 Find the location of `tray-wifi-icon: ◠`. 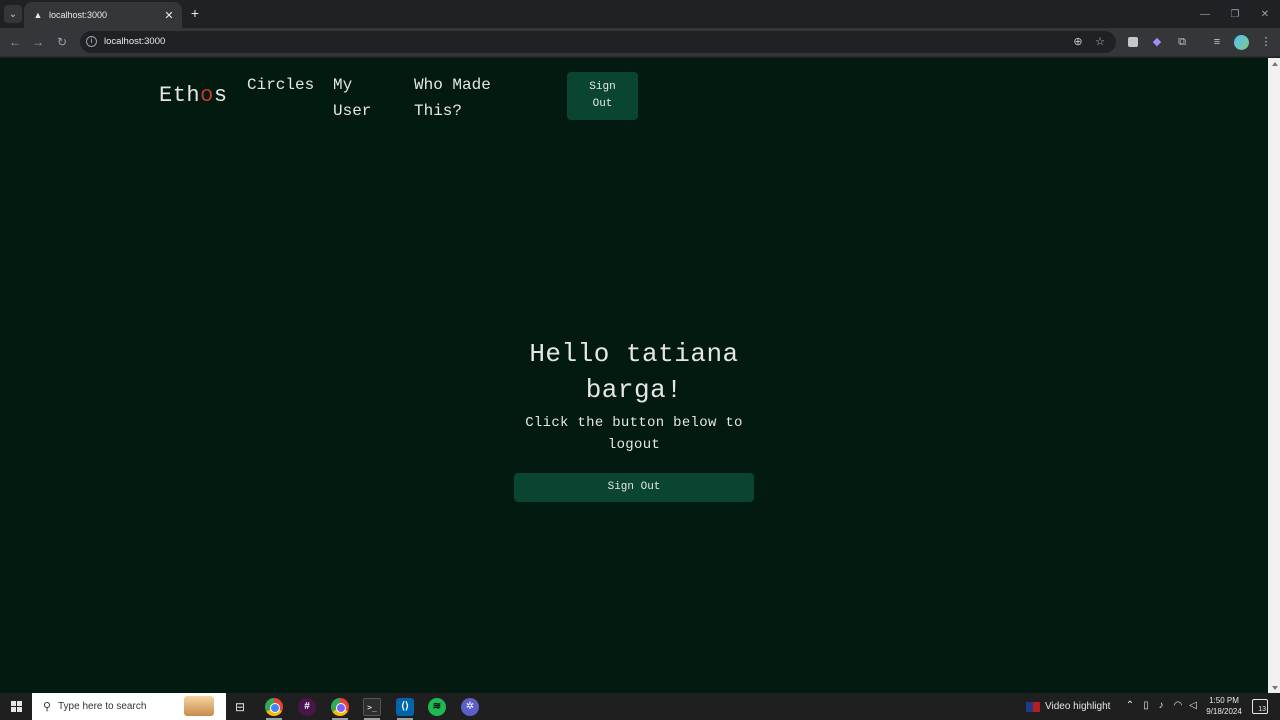

tray-wifi-icon: ◠ is located at coordinates (1178, 706).